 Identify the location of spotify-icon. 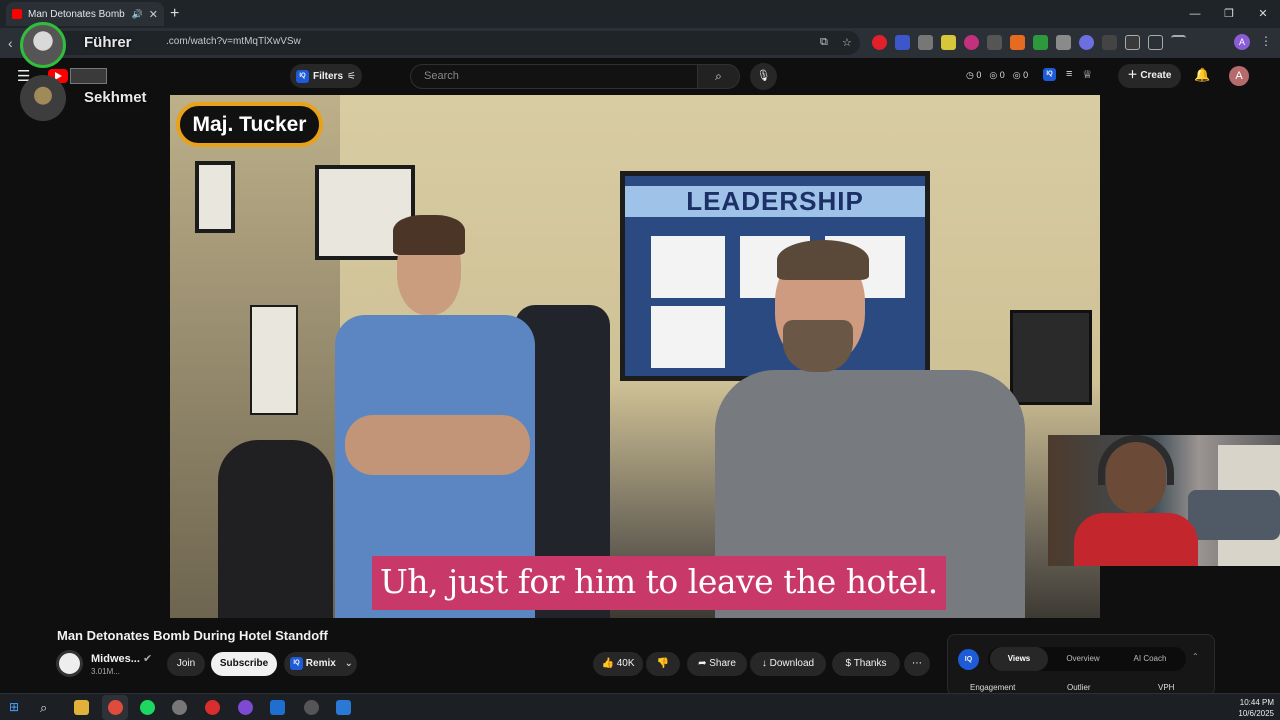
(147, 707).